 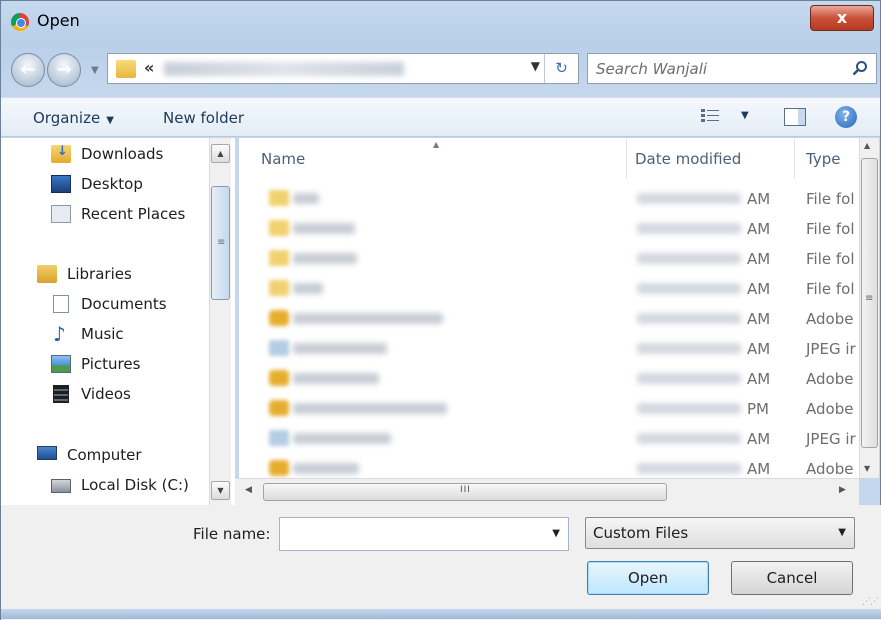 I want to click on date-suffix: PM, so click(x=758, y=409).